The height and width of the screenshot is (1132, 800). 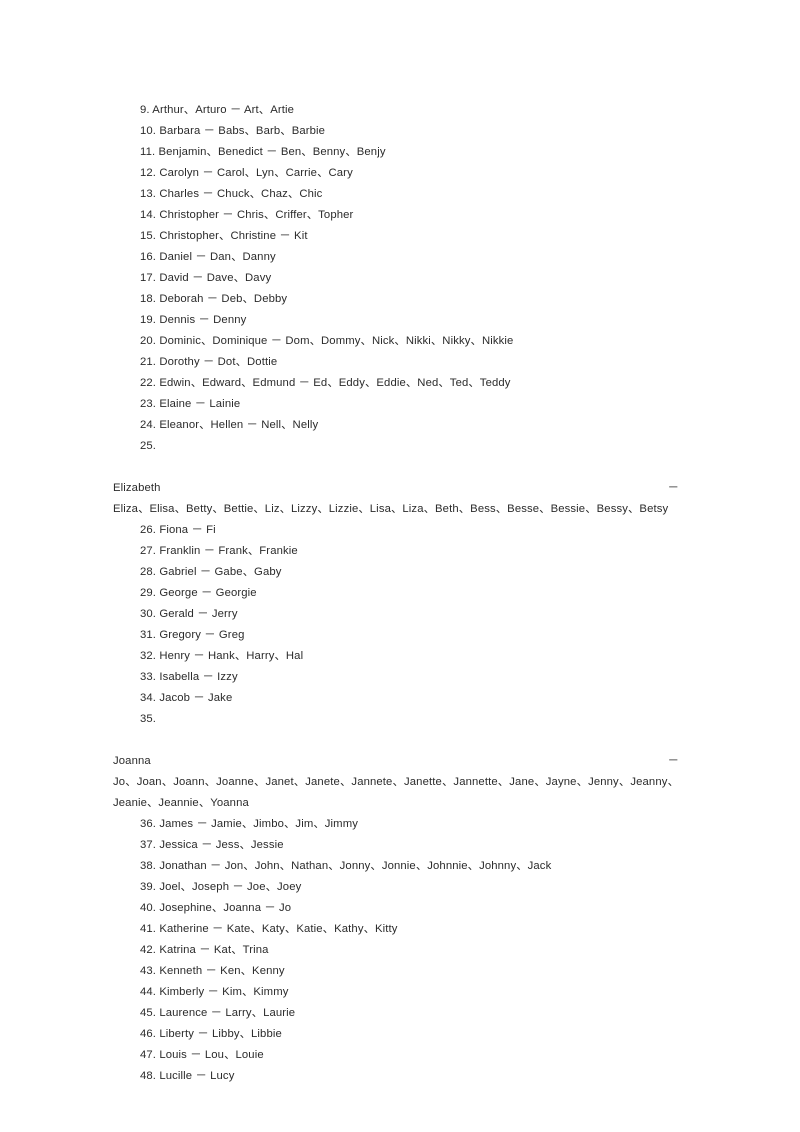 I want to click on list-item: 47. Louis － Lou、Louie, so click(x=202, y=1055).